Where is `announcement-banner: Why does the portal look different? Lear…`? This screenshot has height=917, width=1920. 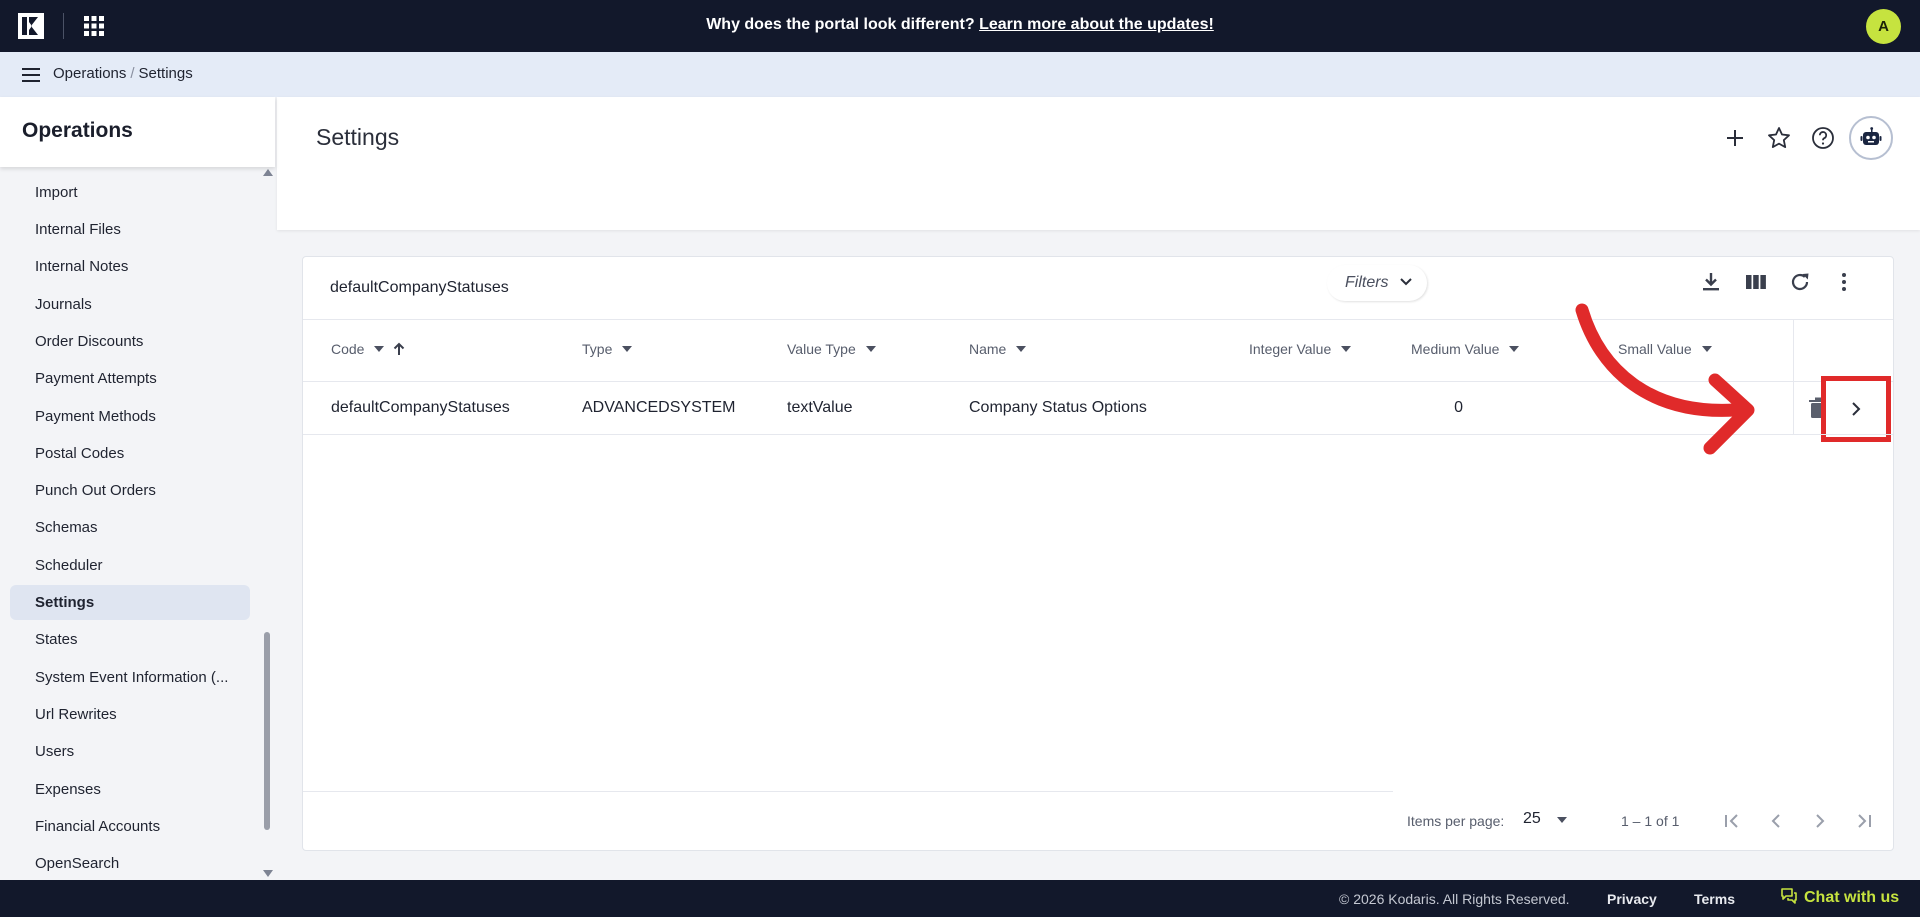 announcement-banner: Why does the portal look different? Lear… is located at coordinates (960, 25).